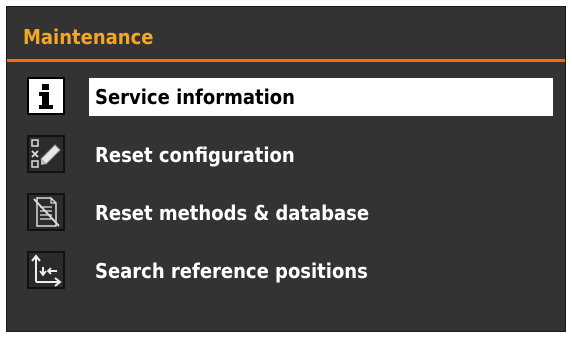 This screenshot has height=338, width=572. Describe the element at coordinates (46, 96) in the screenshot. I see `info-icon` at that location.